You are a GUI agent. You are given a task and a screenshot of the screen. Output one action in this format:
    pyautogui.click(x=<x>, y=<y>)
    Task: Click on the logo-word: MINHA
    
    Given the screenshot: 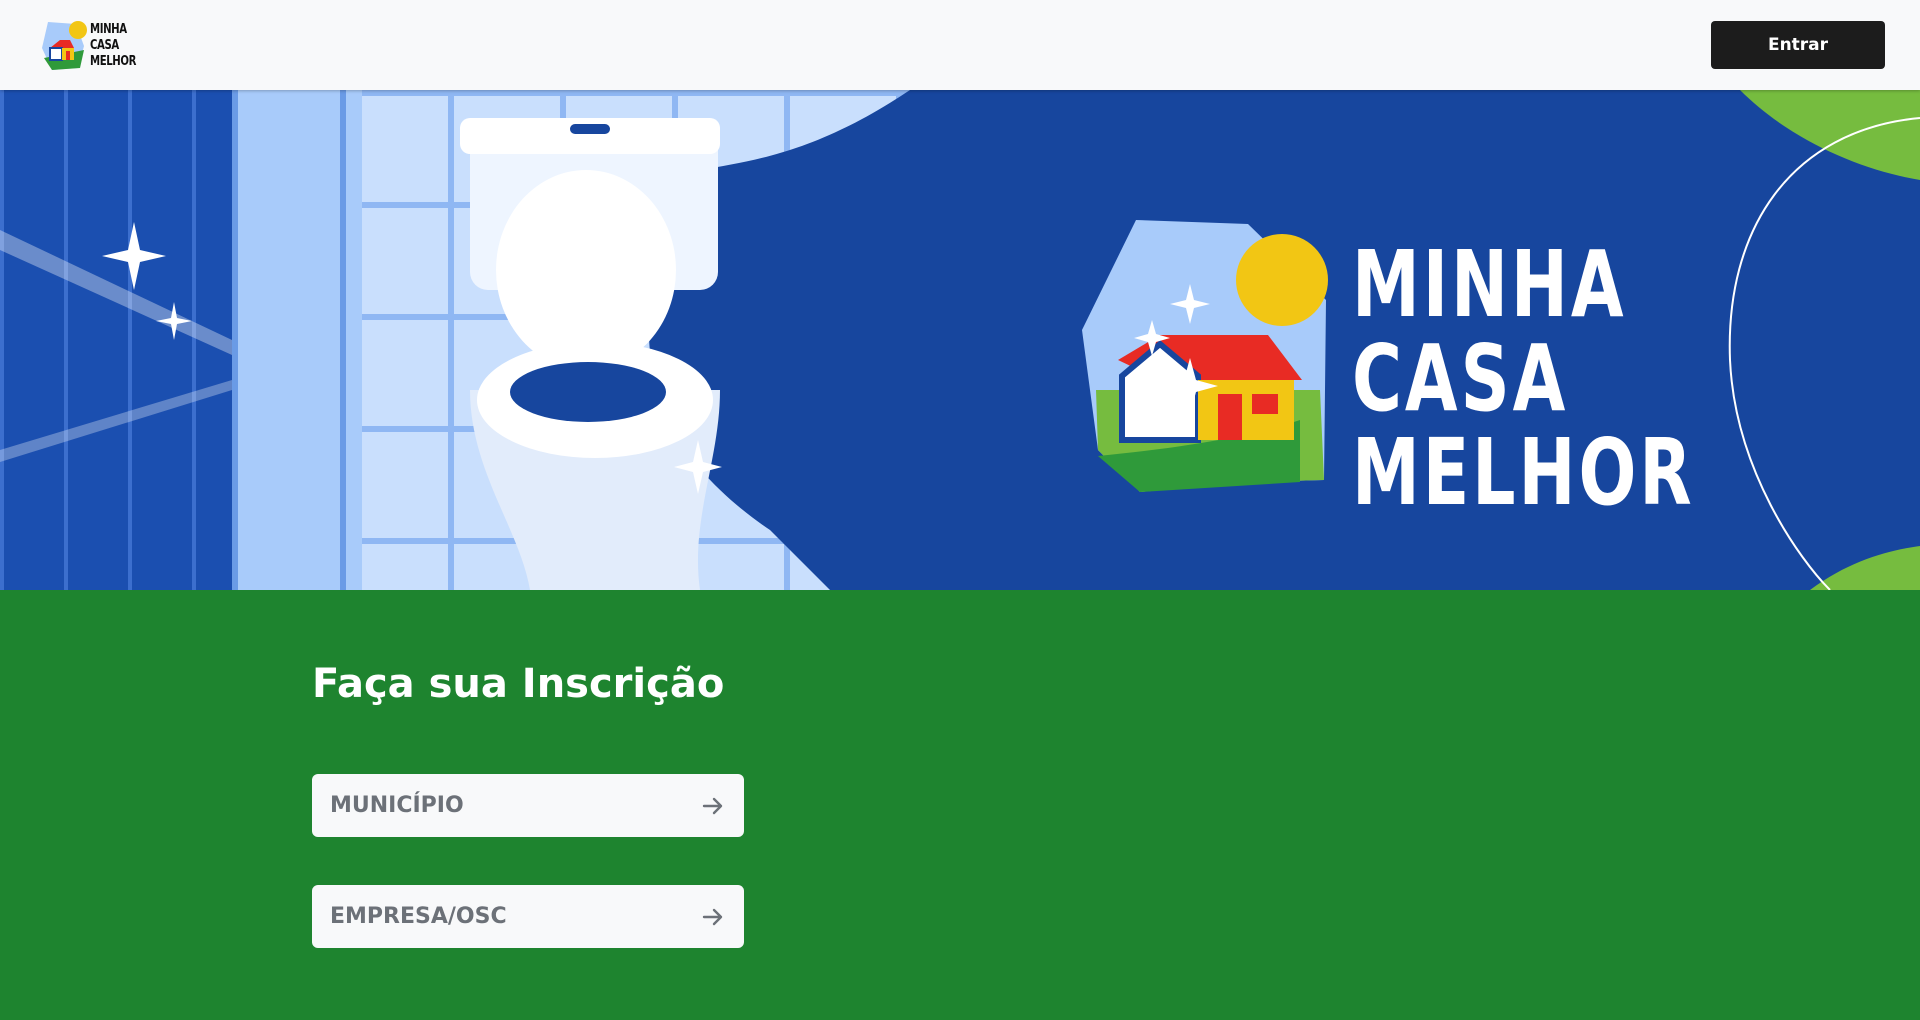 What is the action you would take?
    pyautogui.click(x=108, y=29)
    